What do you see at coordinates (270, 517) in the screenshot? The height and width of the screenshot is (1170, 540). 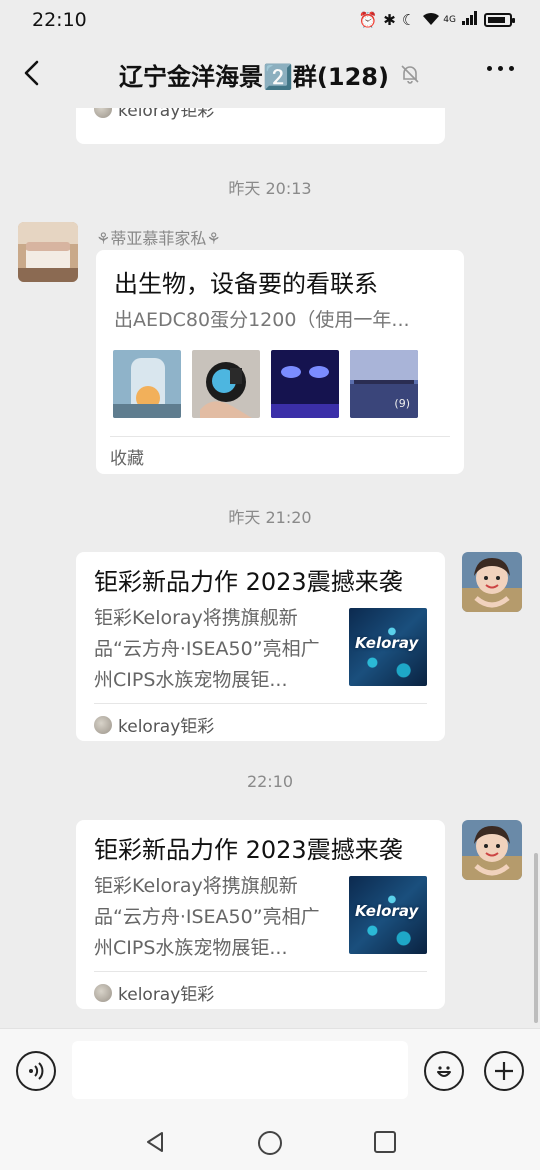 I see `timestamp: 昨天 21:20` at bounding box center [270, 517].